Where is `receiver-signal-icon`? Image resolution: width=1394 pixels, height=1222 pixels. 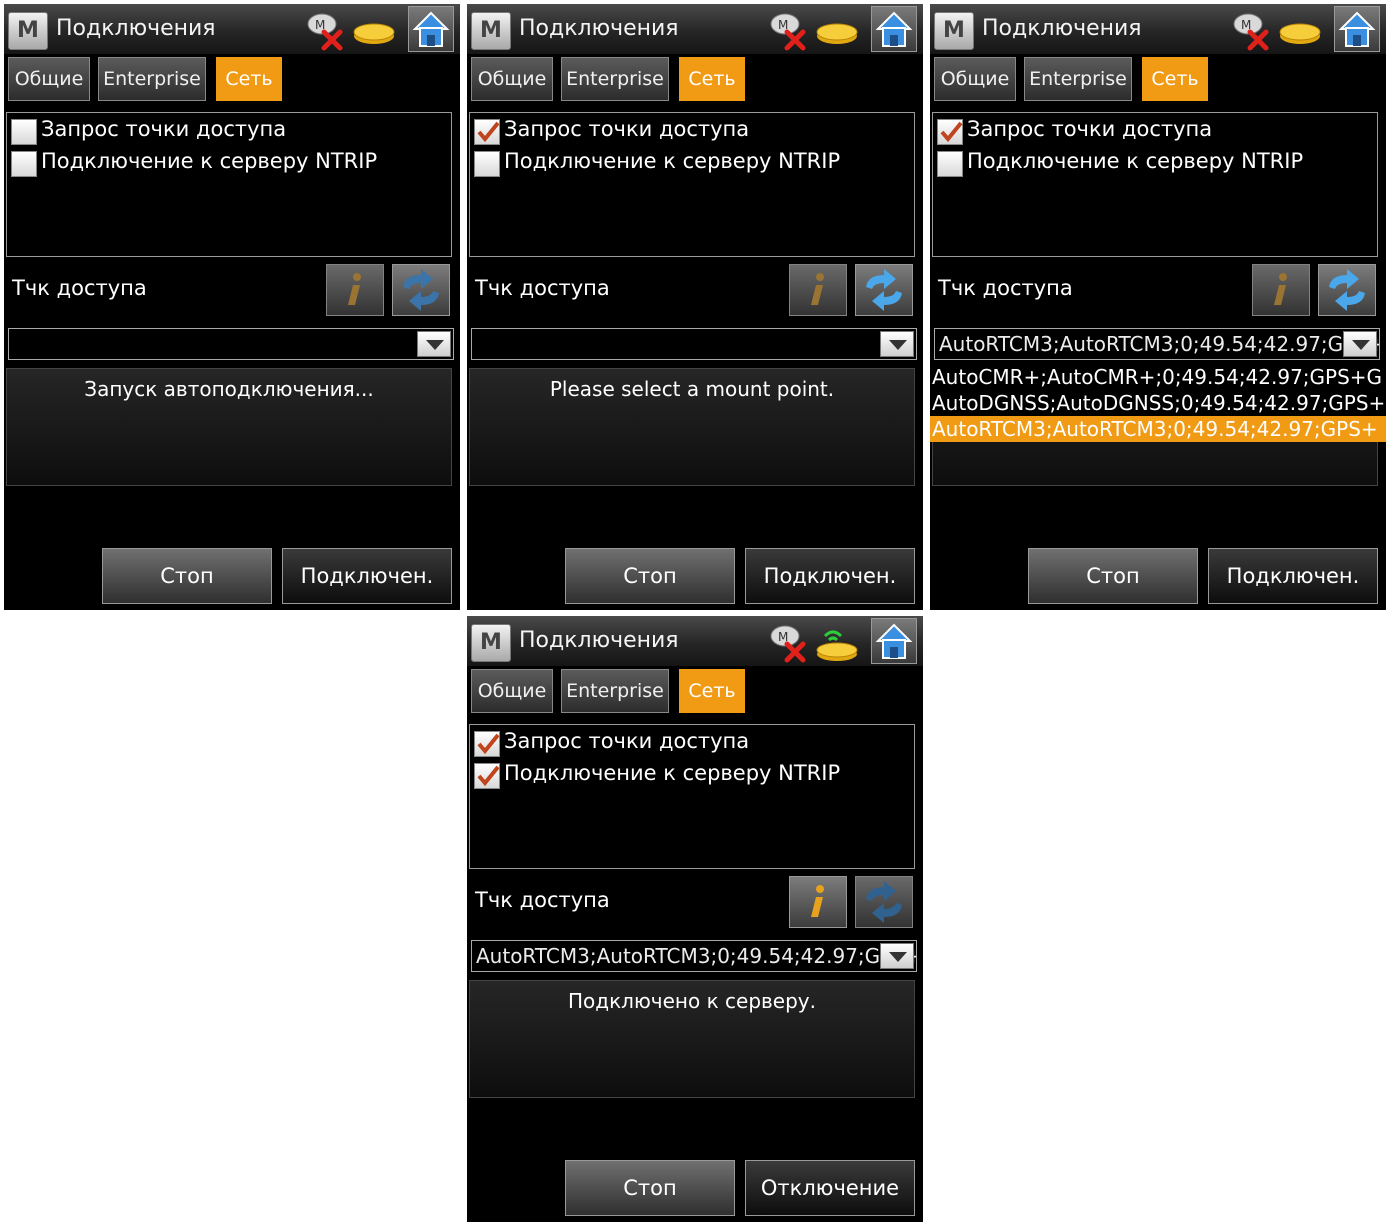 receiver-signal-icon is located at coordinates (837, 645).